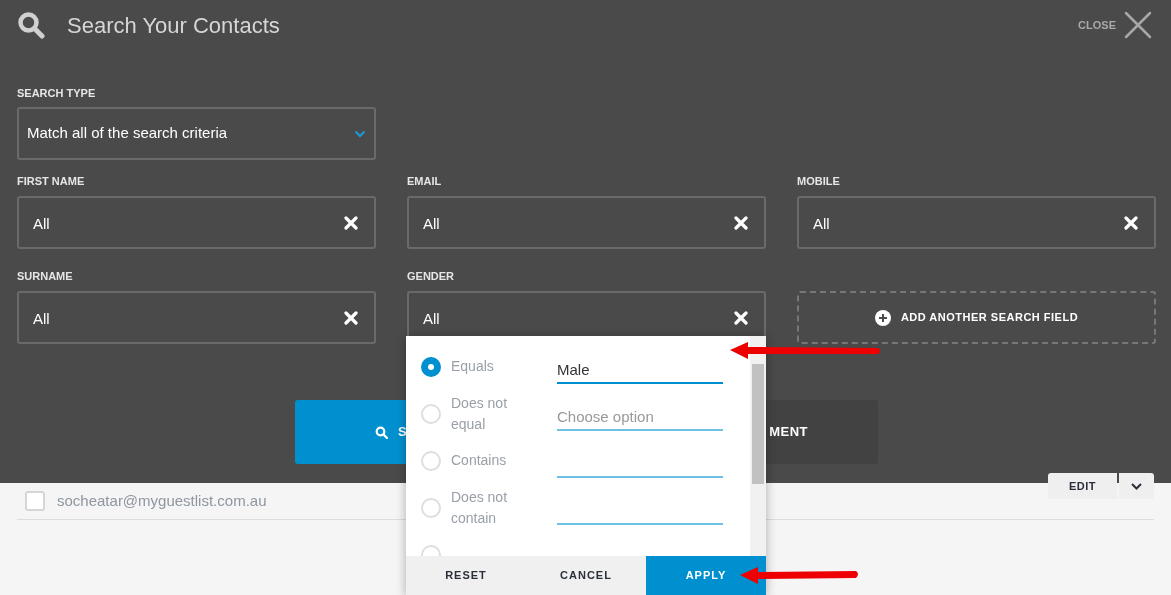 Image resolution: width=1171 pixels, height=595 pixels. I want to click on footer-button: RESET, so click(466, 575).